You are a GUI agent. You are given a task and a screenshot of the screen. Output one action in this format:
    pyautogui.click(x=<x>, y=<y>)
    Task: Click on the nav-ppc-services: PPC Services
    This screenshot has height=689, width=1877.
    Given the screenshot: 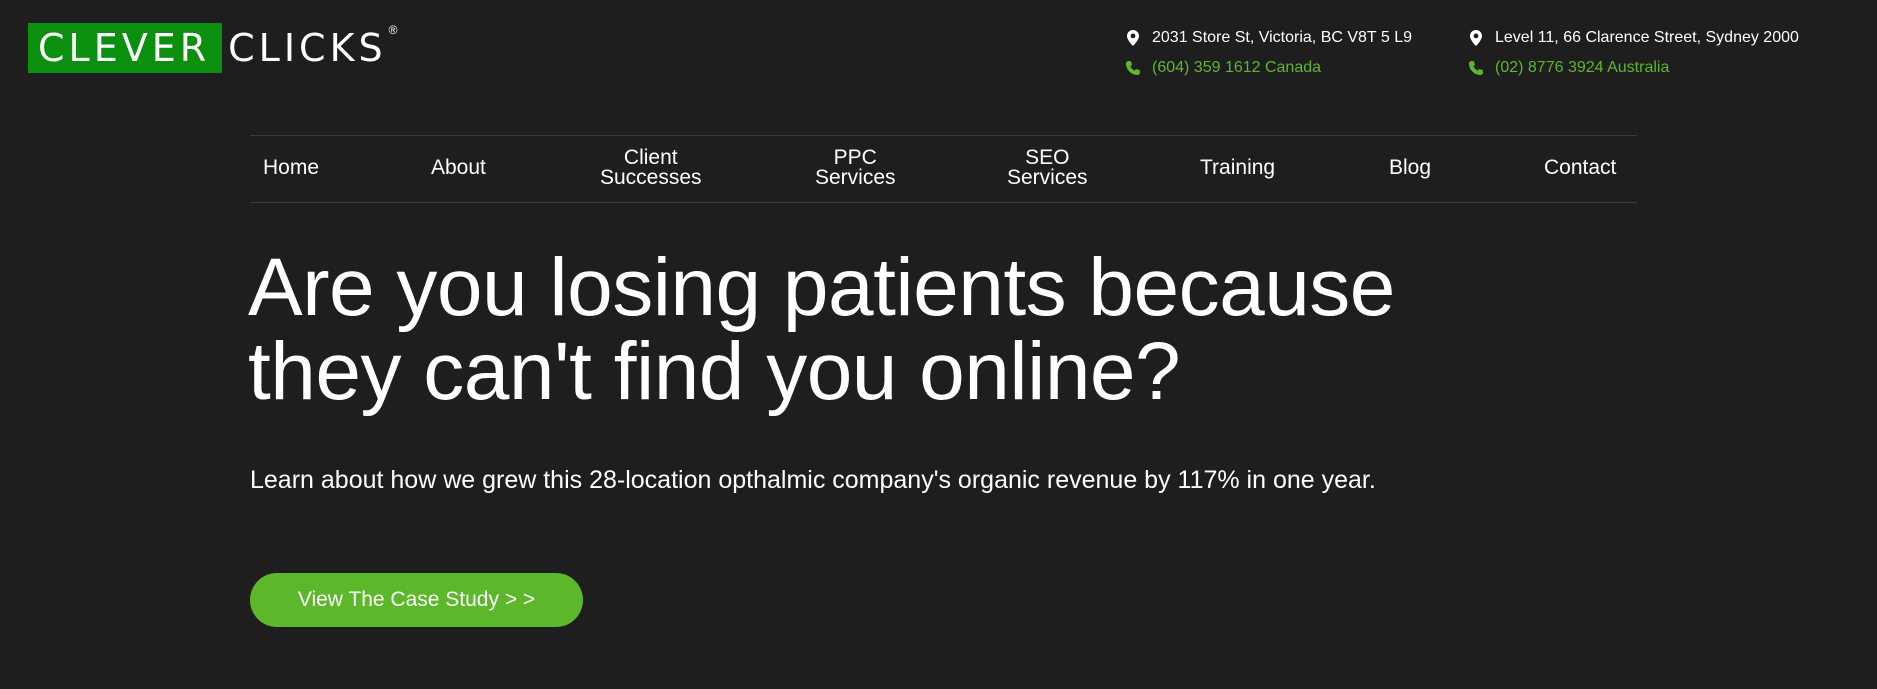 What is the action you would take?
    pyautogui.click(x=855, y=167)
    